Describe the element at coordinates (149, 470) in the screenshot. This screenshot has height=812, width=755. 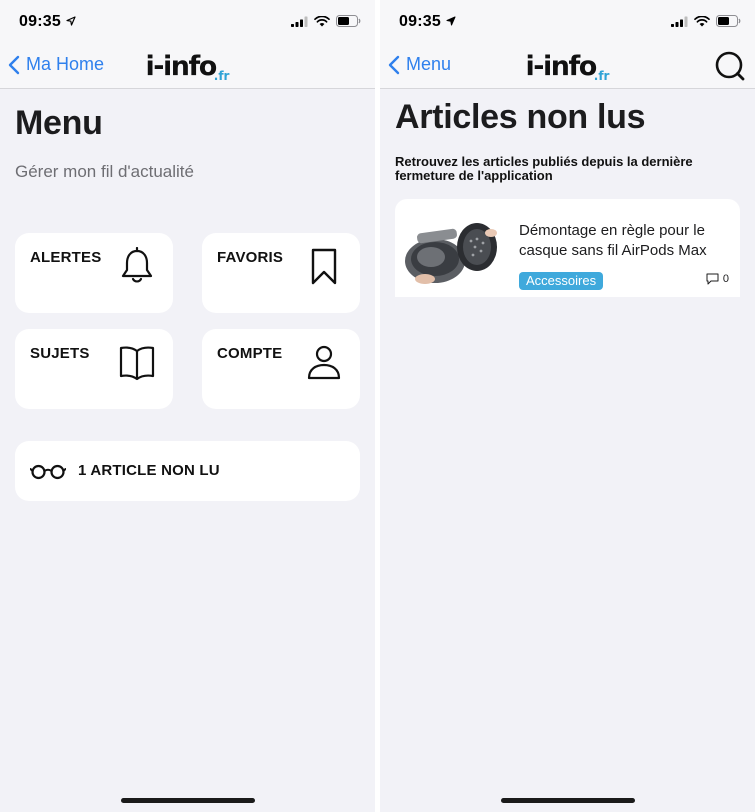
I see `unread-articles-label: 1 ARTICLE NON LU` at that location.